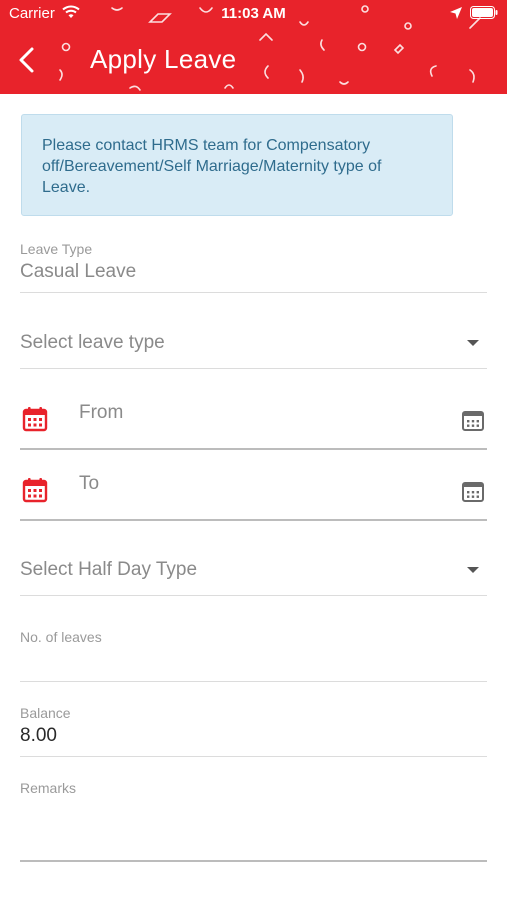 This screenshot has height=900, width=507. What do you see at coordinates (473, 420) in the screenshot?
I see `from-date-picker-icon` at bounding box center [473, 420].